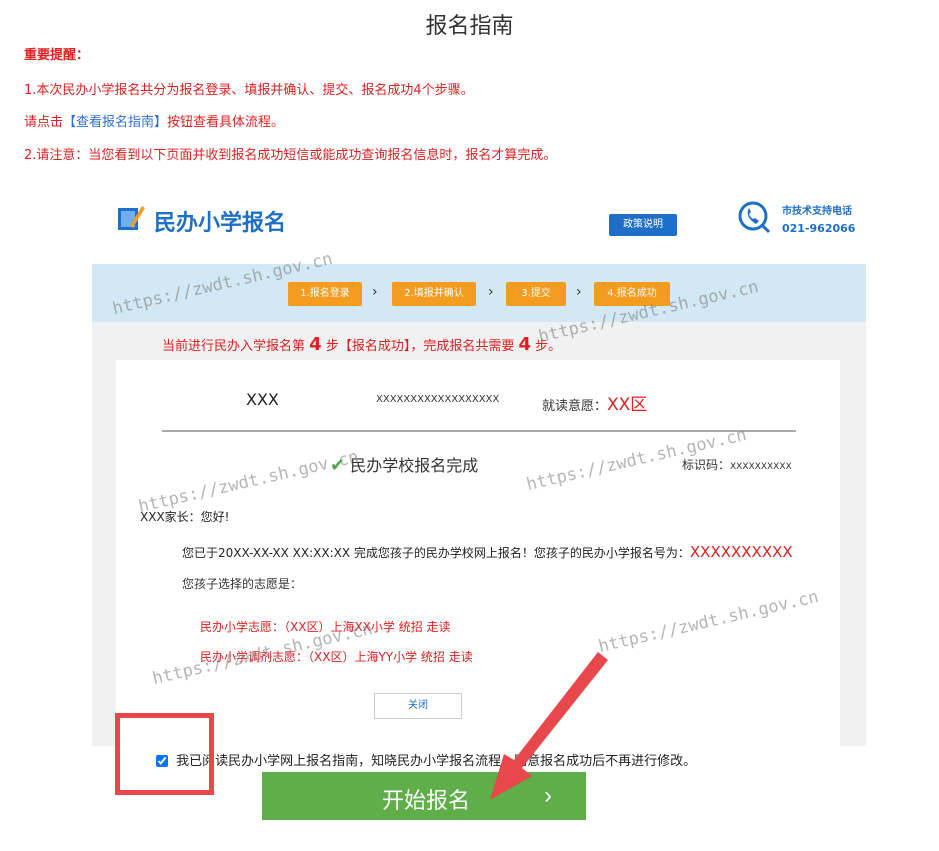  What do you see at coordinates (548, 795) in the screenshot?
I see `chevron-right-icon: ›` at bounding box center [548, 795].